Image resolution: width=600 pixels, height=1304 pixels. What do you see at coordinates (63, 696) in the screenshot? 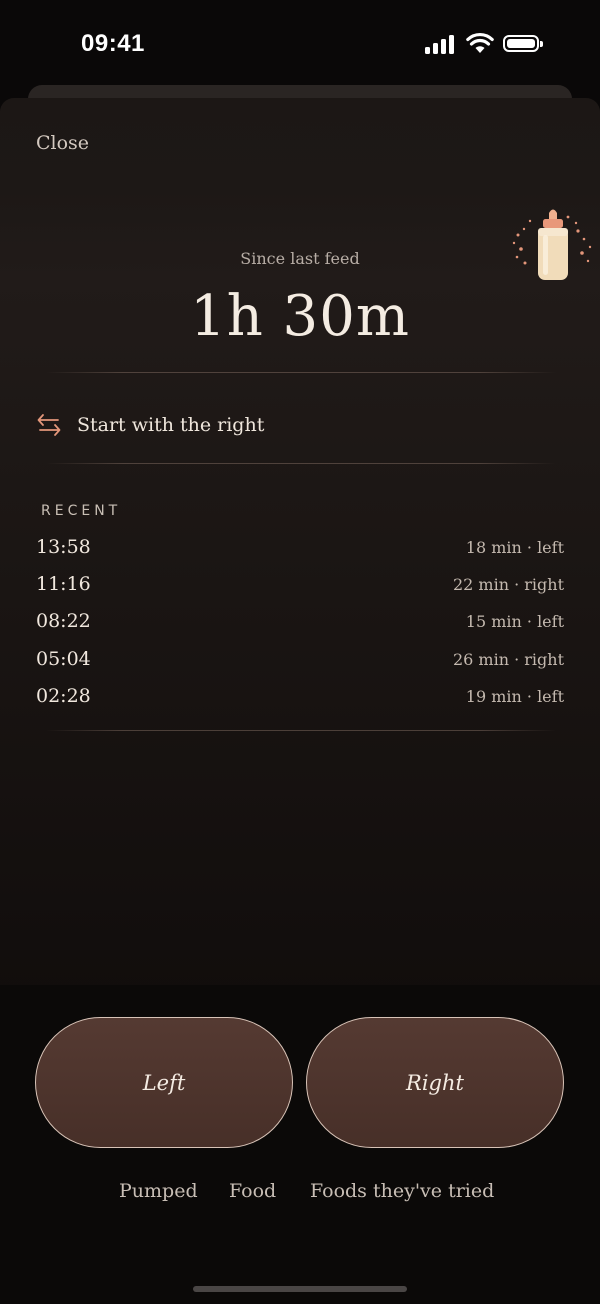
I see `feed-time: 02:28` at bounding box center [63, 696].